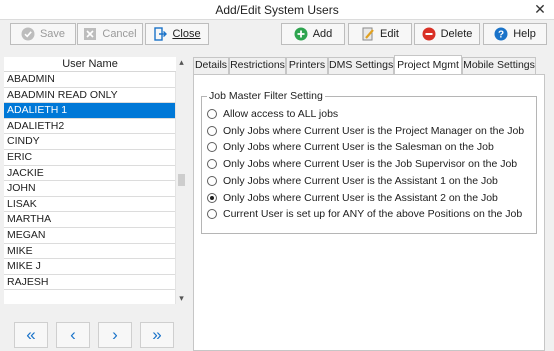 The height and width of the screenshot is (351, 554). I want to click on scroll-up-icon: ▴, so click(181, 62).